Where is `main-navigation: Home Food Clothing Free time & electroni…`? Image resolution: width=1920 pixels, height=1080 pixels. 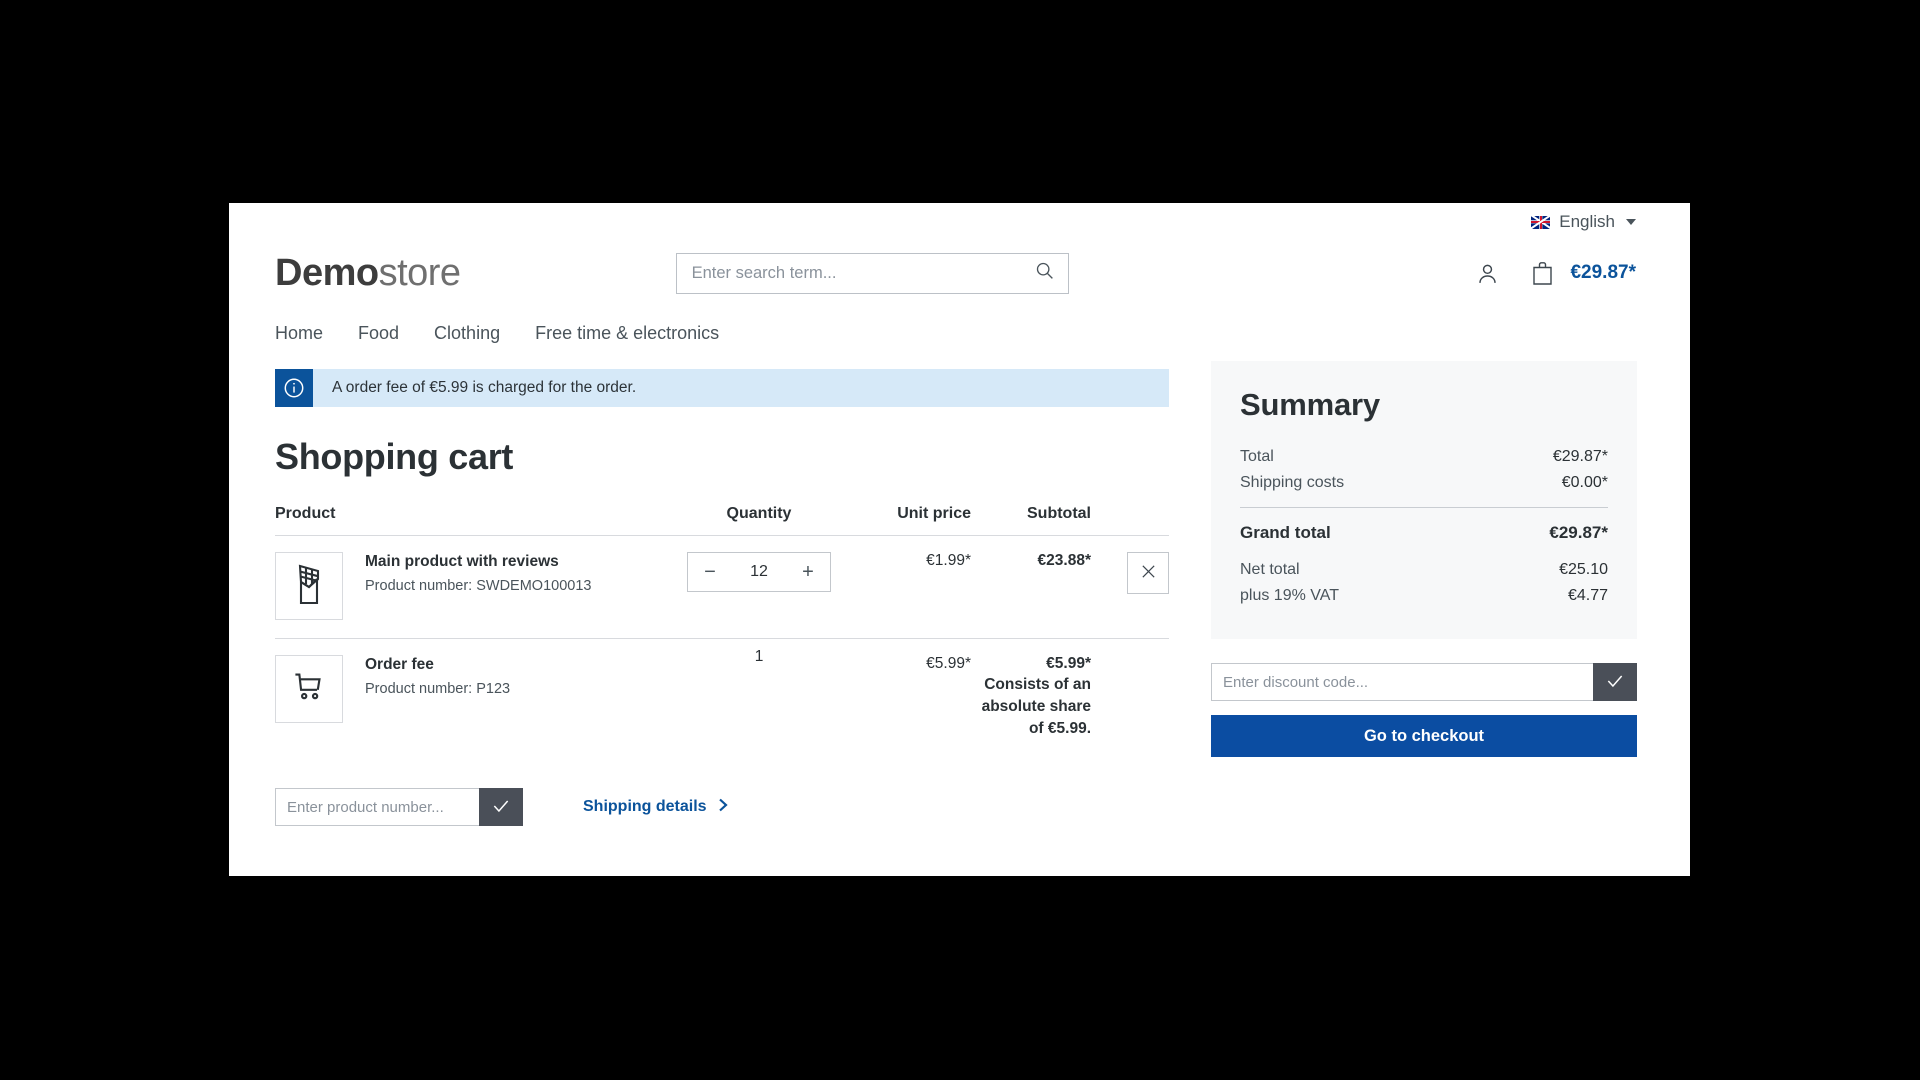
main-navigation: Home Food Clothing Free time & electroni… is located at coordinates (959, 333).